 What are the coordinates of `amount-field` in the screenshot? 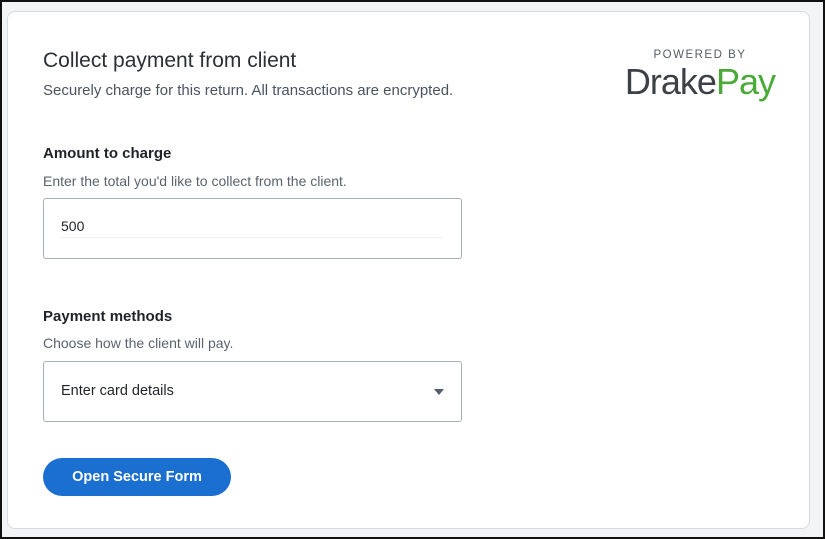 It's located at (252, 228).